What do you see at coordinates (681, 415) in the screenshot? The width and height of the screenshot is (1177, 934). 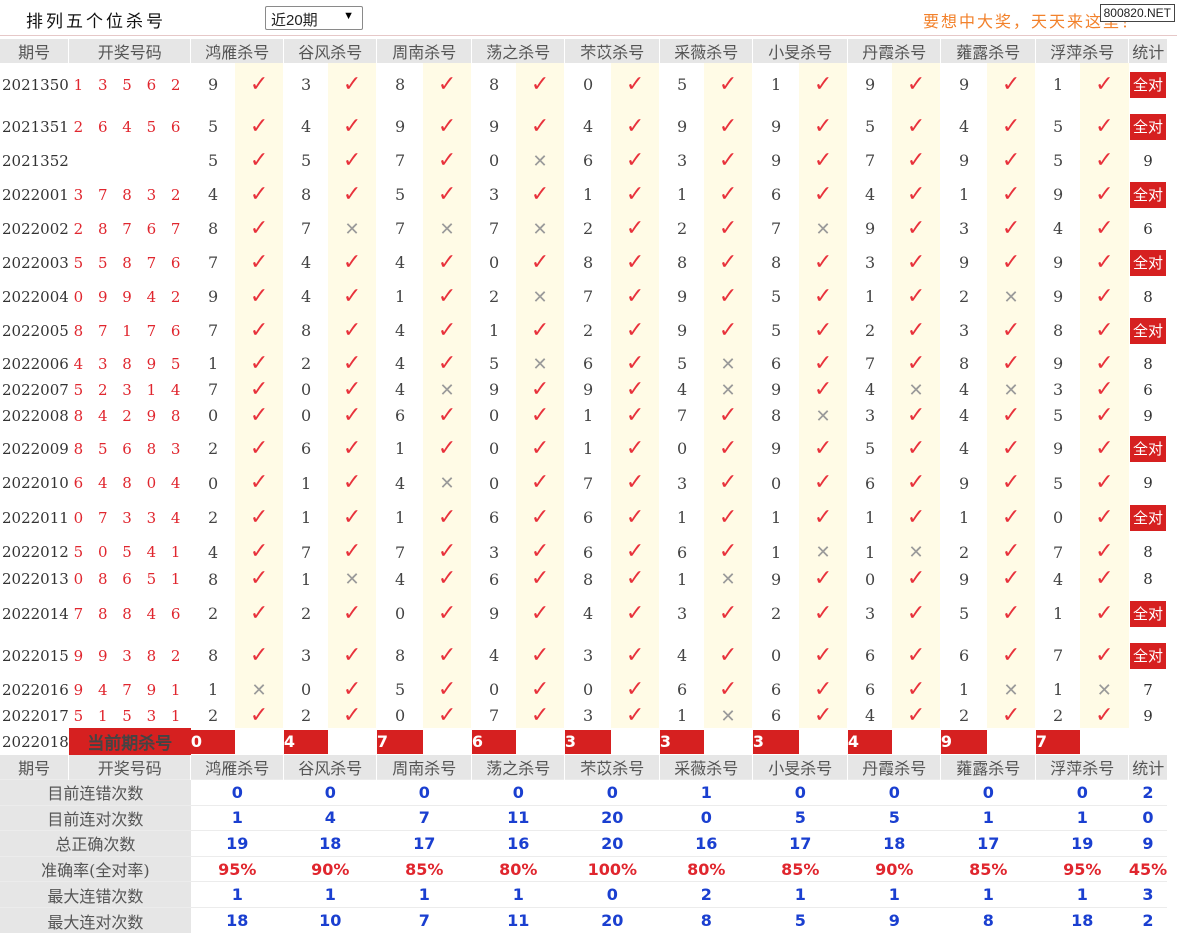 I see `kill-value-cell: 7` at bounding box center [681, 415].